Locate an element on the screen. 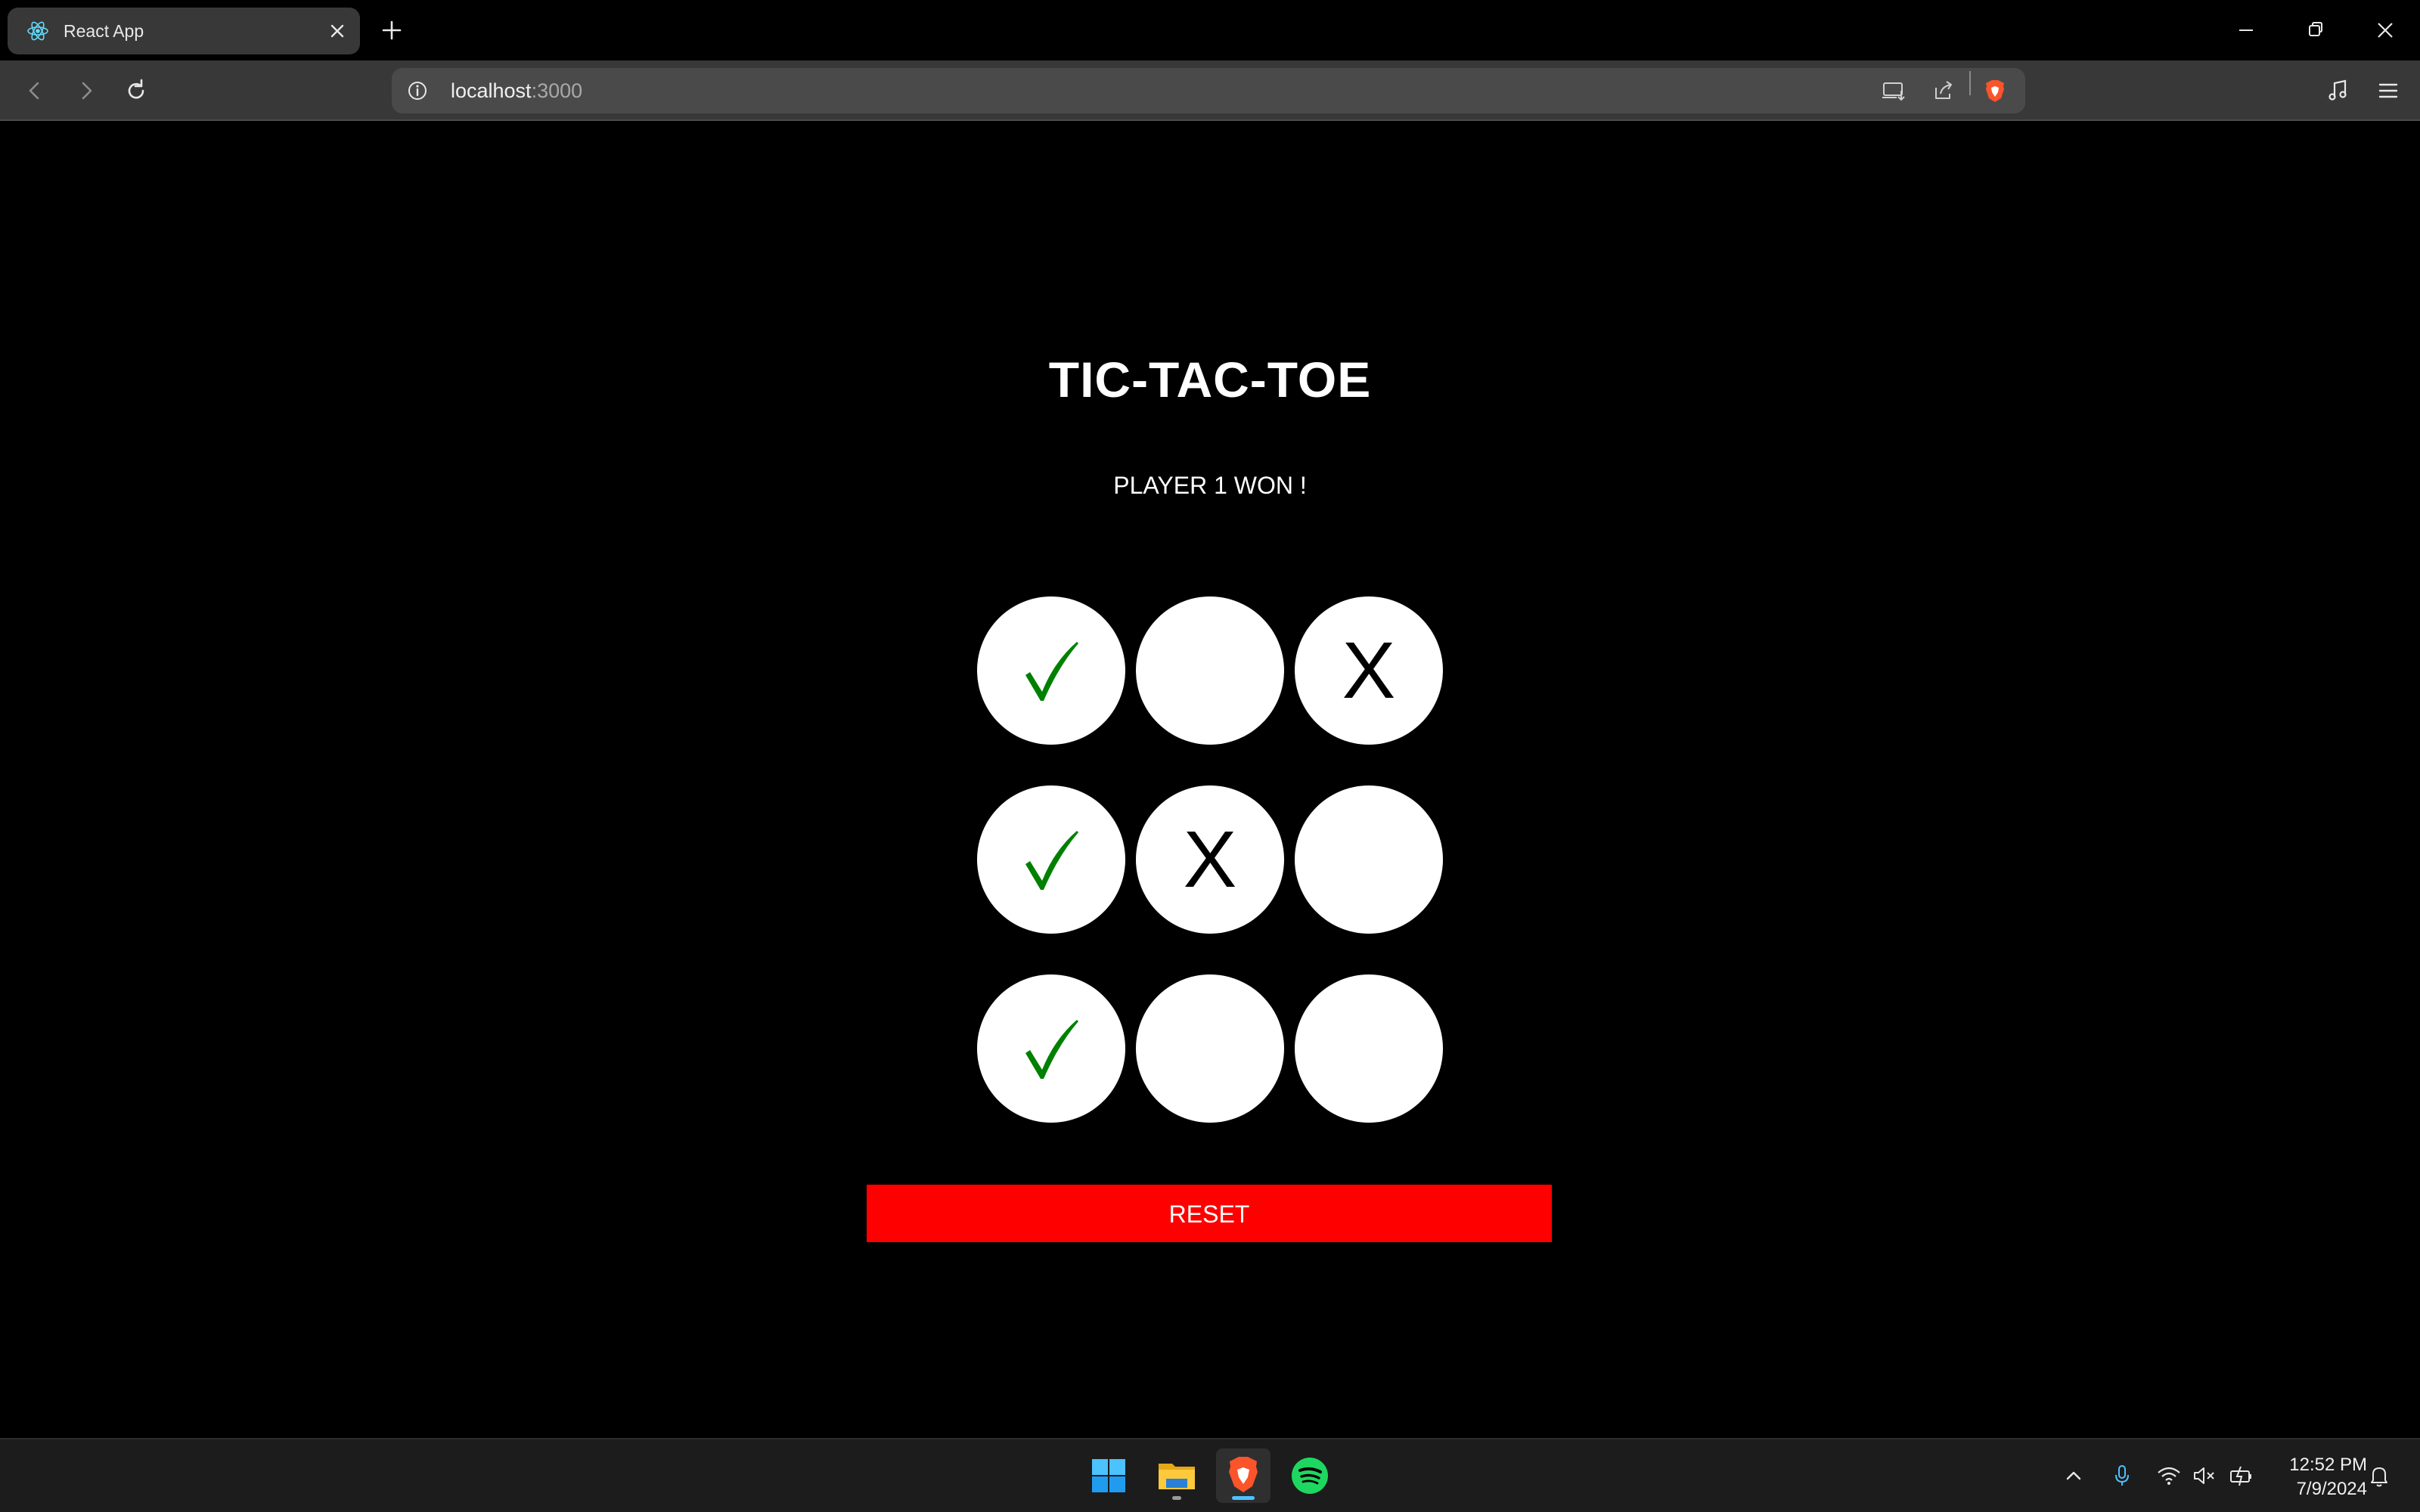  running-indicator is located at coordinates (1176, 1498).